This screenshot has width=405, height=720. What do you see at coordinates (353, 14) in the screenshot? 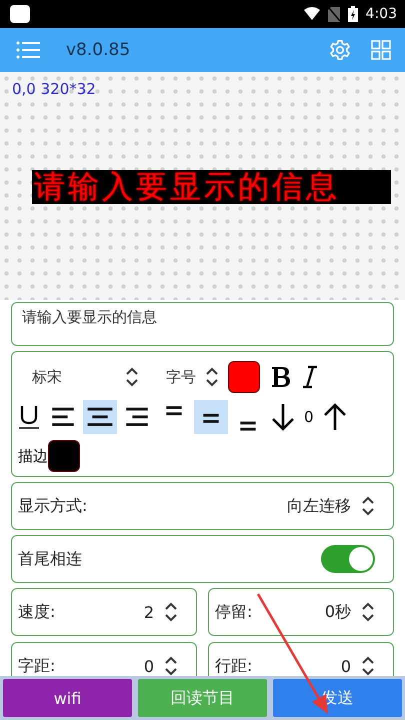
I see `battery-icon` at bounding box center [353, 14].